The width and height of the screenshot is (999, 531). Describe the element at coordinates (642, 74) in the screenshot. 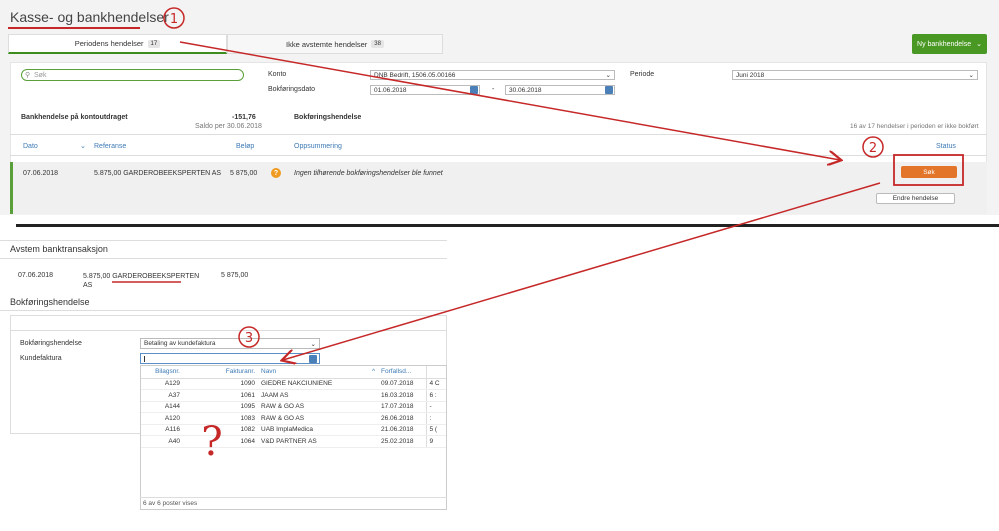

I see `periode-label: Periode` at that location.